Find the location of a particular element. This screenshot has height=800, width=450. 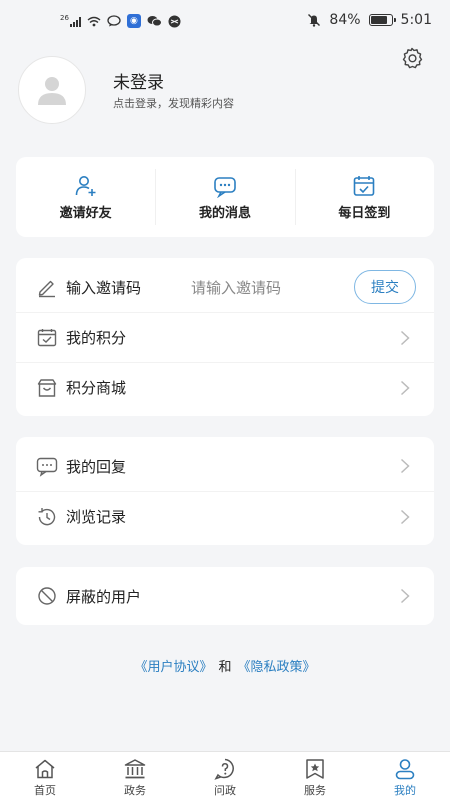

question-icon is located at coordinates (224, 769).